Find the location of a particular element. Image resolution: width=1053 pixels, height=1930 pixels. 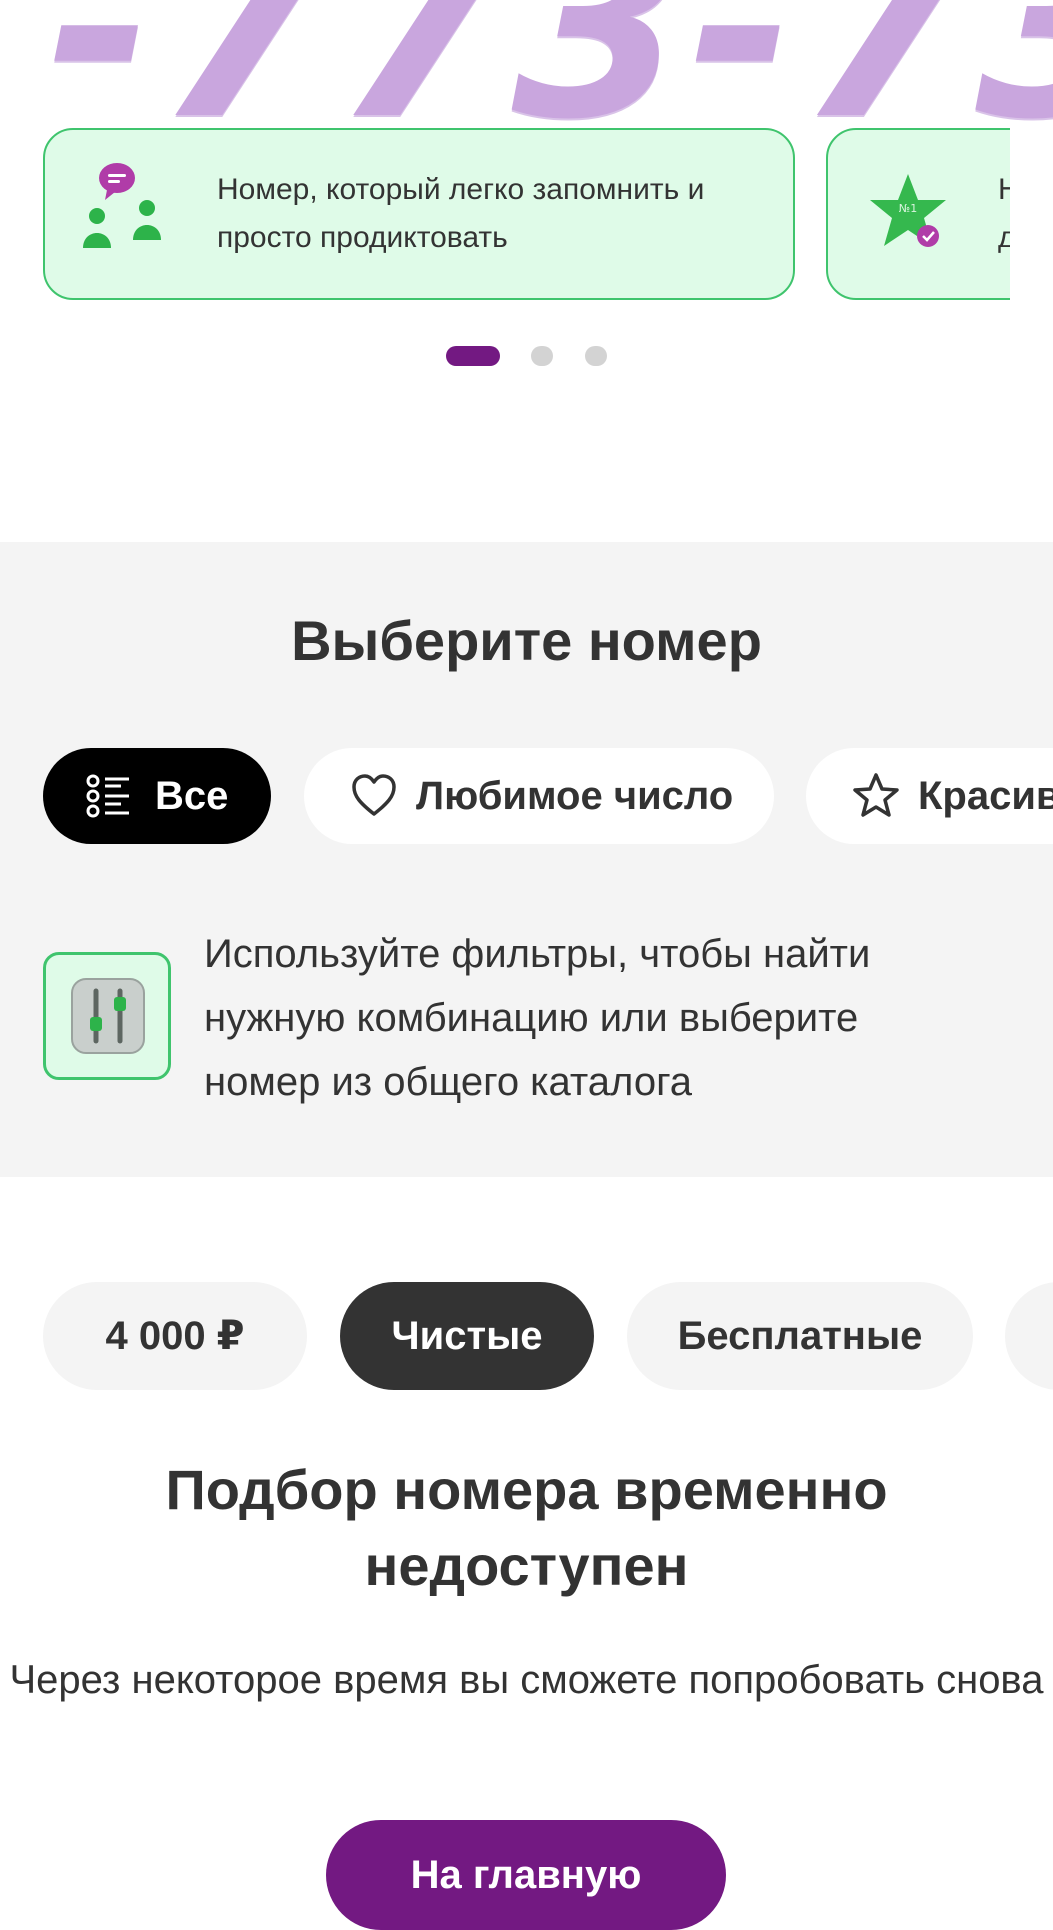

category-tabs: Все Любимое число Красив is located at coordinates (526, 798).